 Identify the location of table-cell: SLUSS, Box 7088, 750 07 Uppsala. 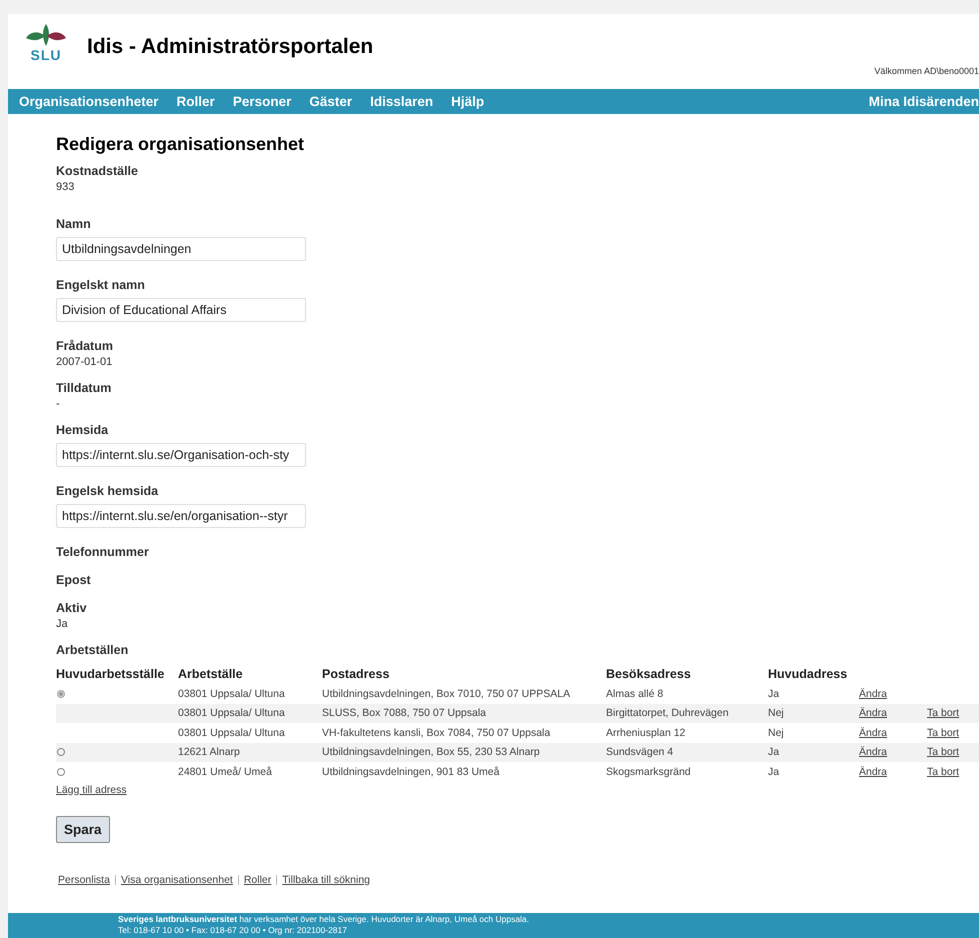
(404, 713).